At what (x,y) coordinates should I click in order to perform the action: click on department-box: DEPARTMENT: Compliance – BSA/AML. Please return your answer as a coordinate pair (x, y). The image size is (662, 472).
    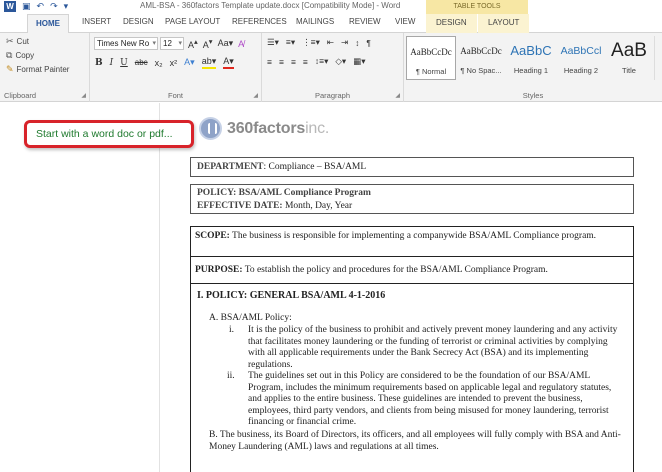
    Looking at the image, I should click on (412, 167).